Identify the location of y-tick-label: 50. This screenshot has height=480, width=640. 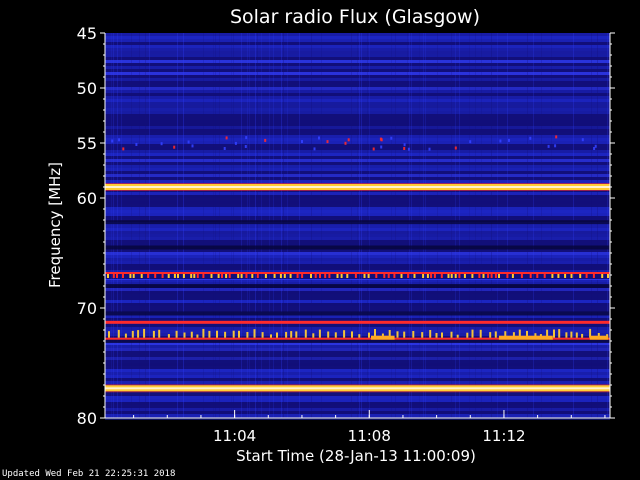
(87, 88).